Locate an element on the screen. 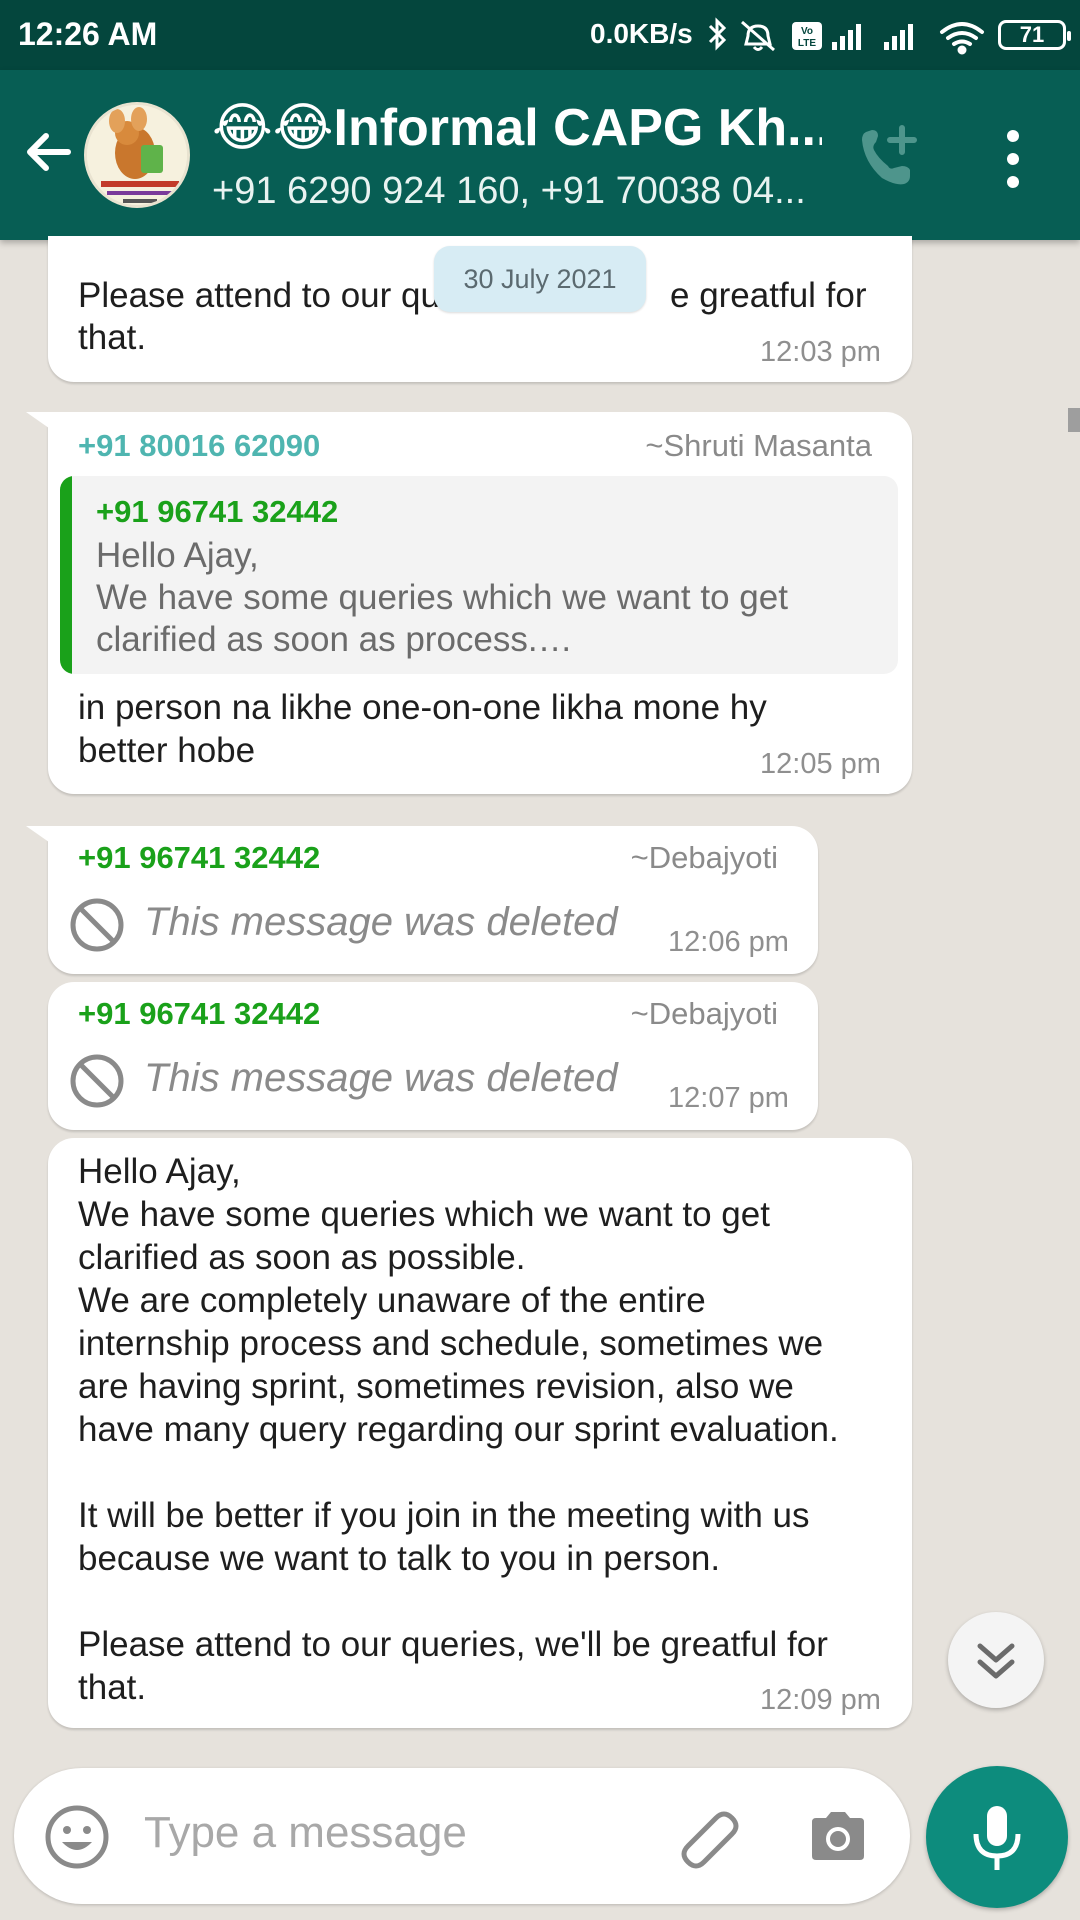 The width and height of the screenshot is (1080, 1920). scrollbar-thumb is located at coordinates (1074, 420).